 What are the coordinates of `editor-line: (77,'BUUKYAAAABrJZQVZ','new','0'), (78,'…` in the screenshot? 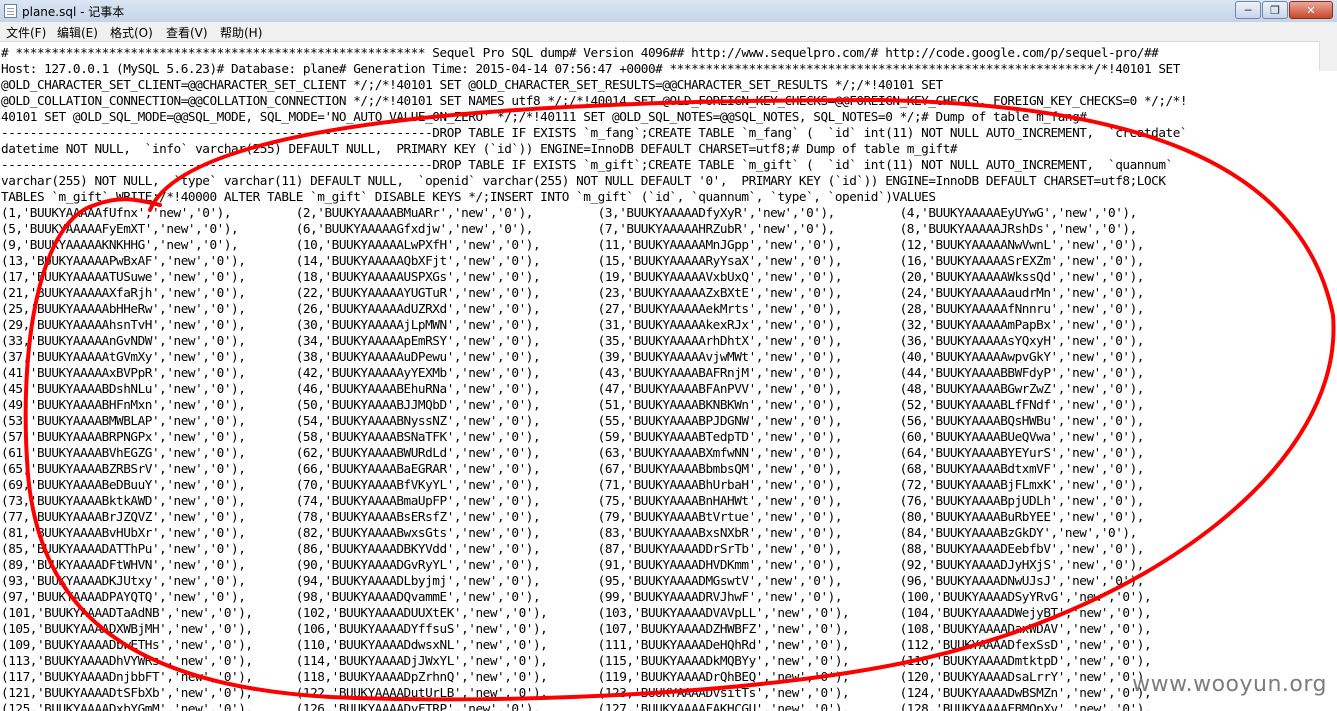 It's located at (572, 516).